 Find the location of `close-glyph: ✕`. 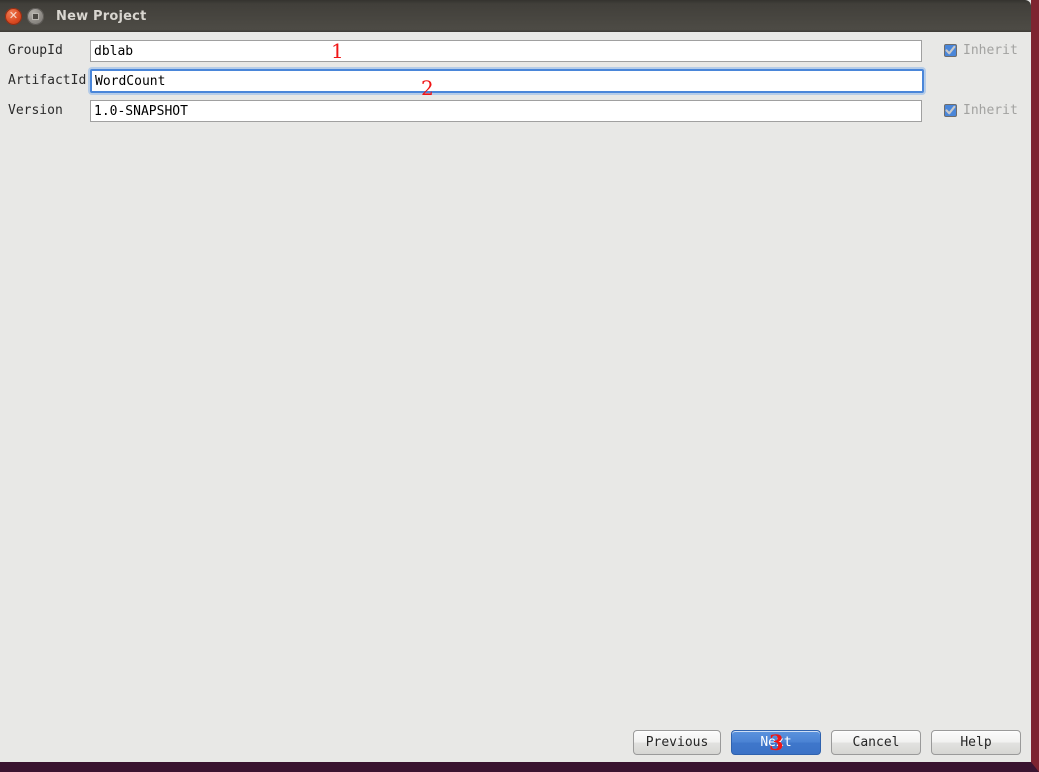

close-glyph: ✕ is located at coordinates (13, 15).